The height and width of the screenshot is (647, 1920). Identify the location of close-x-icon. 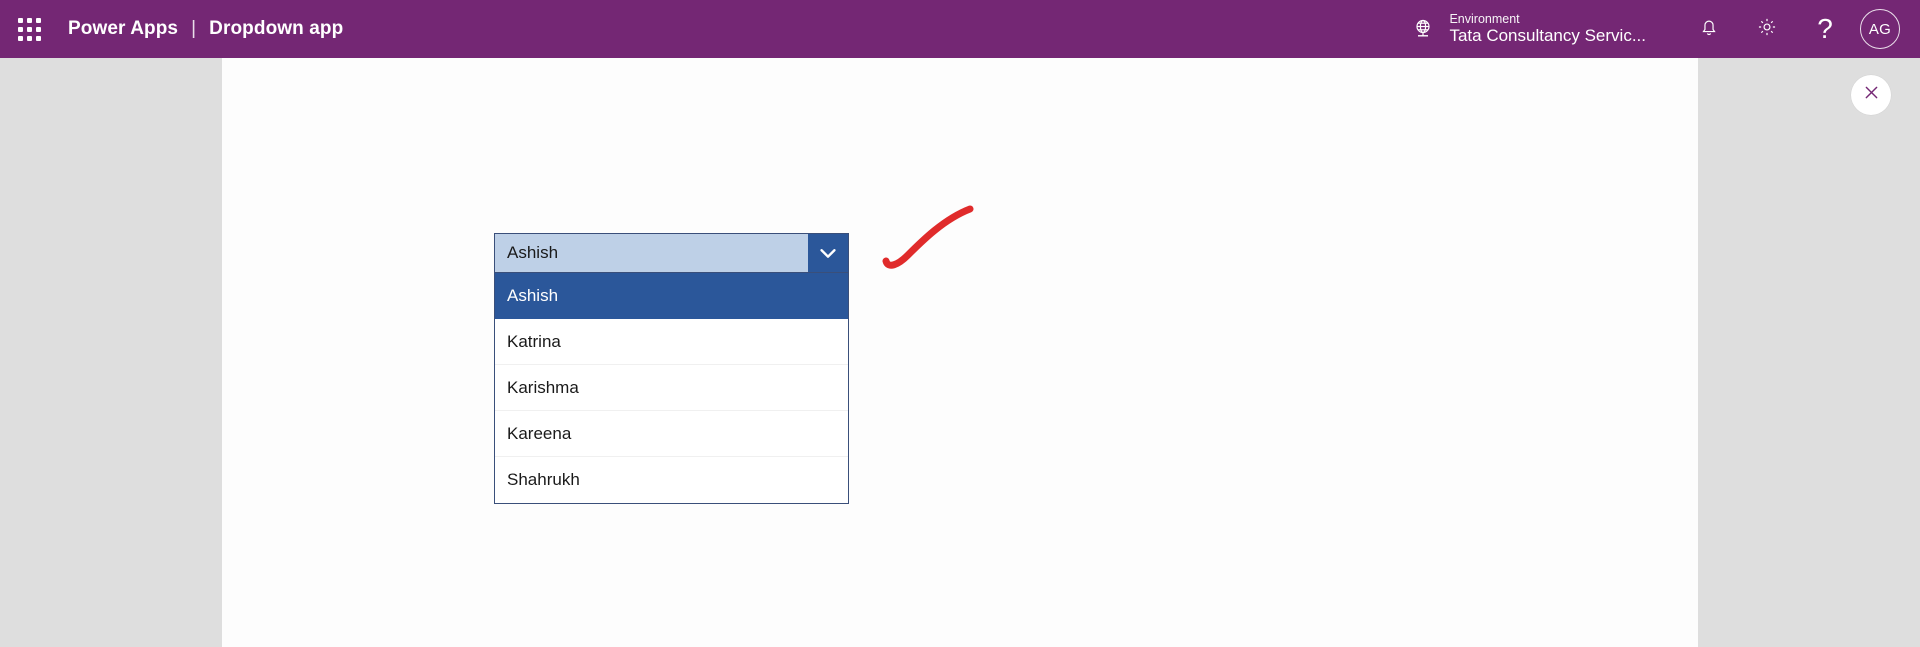
(1871, 95).